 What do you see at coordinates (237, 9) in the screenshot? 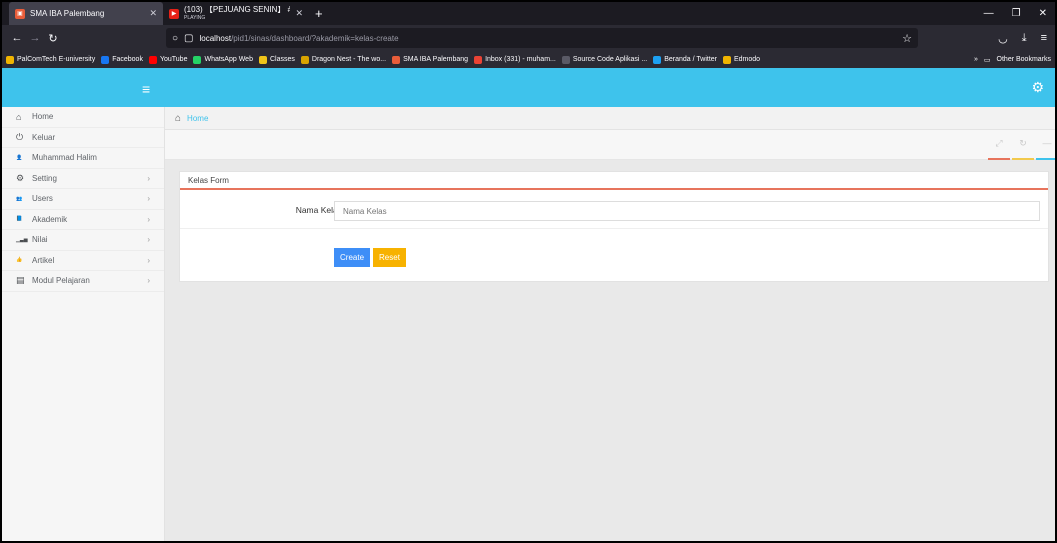
I see `tab-title-text: (103) 【PEJUANG SENIN】 #10` at bounding box center [237, 9].